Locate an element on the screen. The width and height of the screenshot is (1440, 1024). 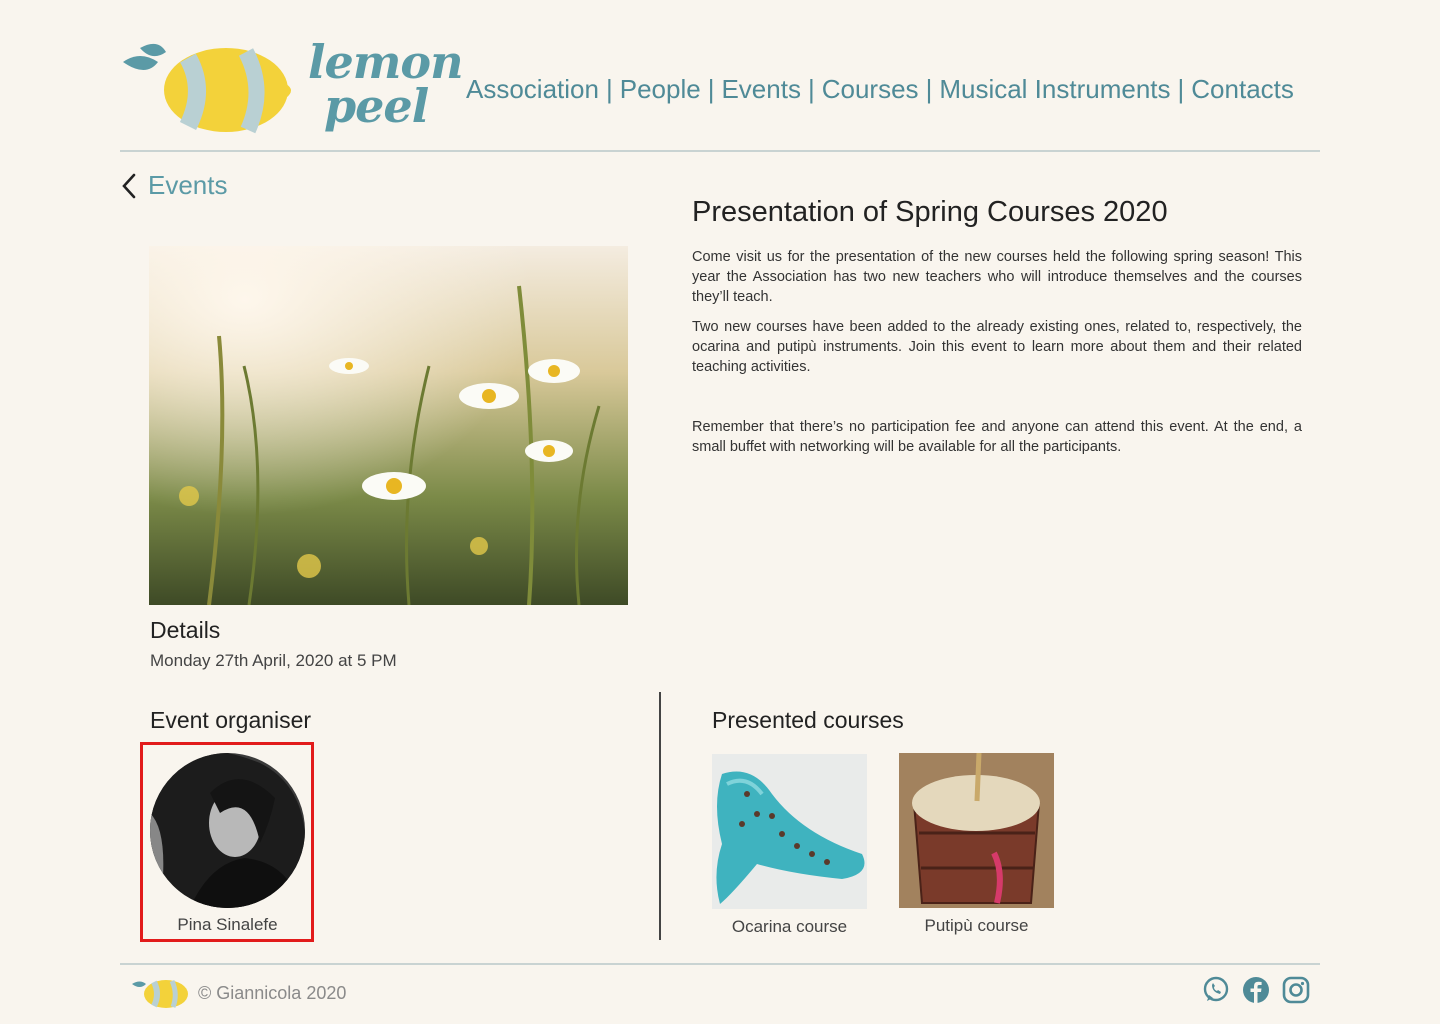
footer-divider is located at coordinates (720, 964).